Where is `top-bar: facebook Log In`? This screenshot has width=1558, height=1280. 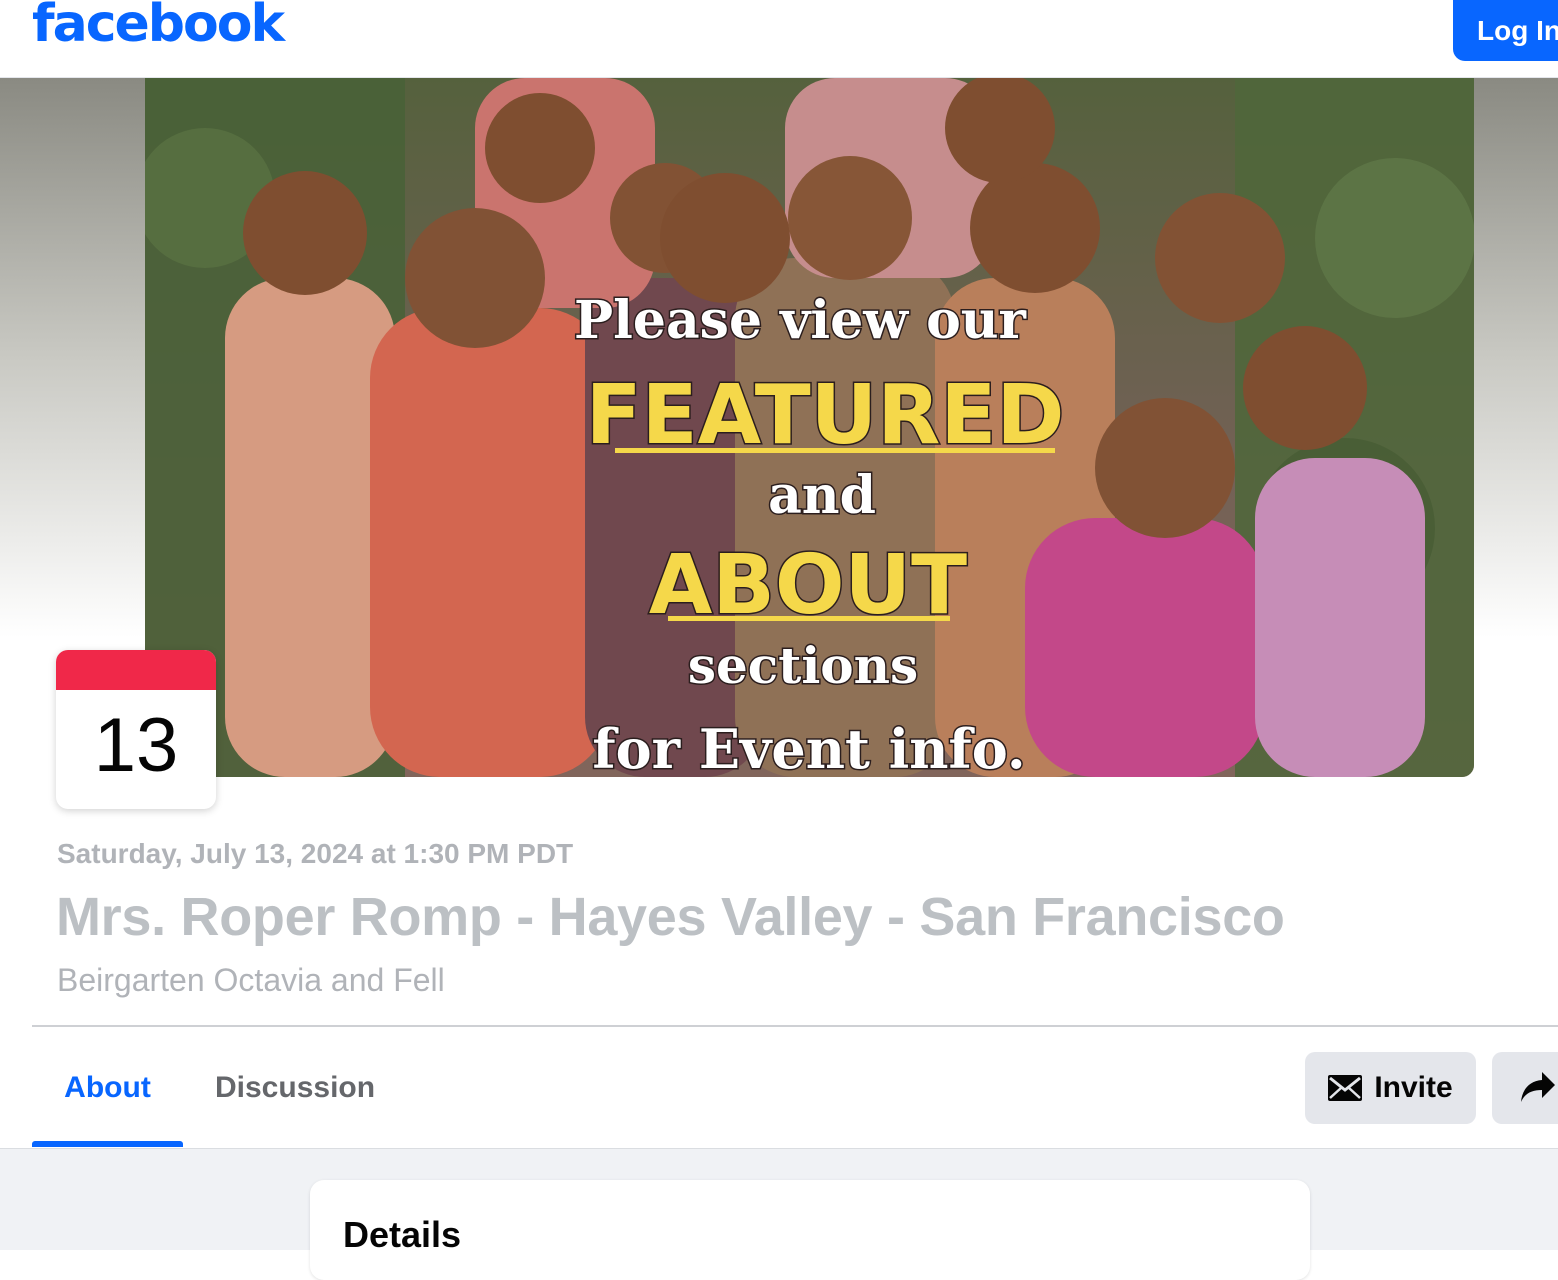 top-bar: facebook Log In is located at coordinates (779, 39).